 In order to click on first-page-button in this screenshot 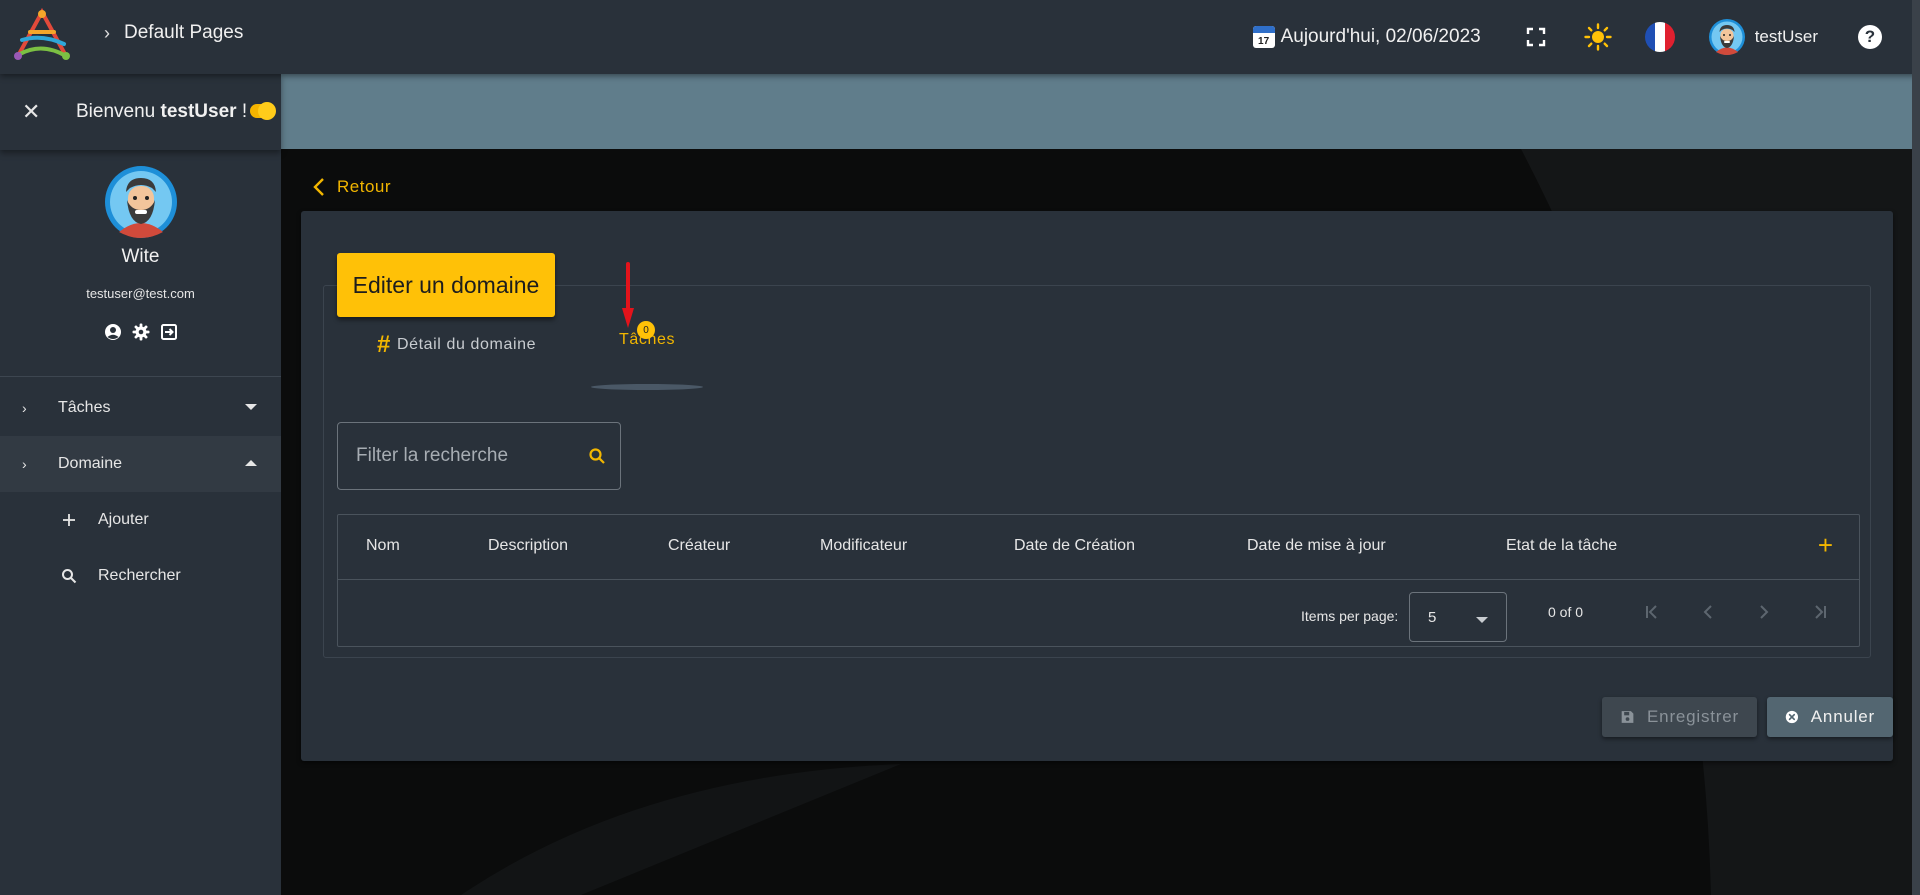, I will do `click(1652, 612)`.